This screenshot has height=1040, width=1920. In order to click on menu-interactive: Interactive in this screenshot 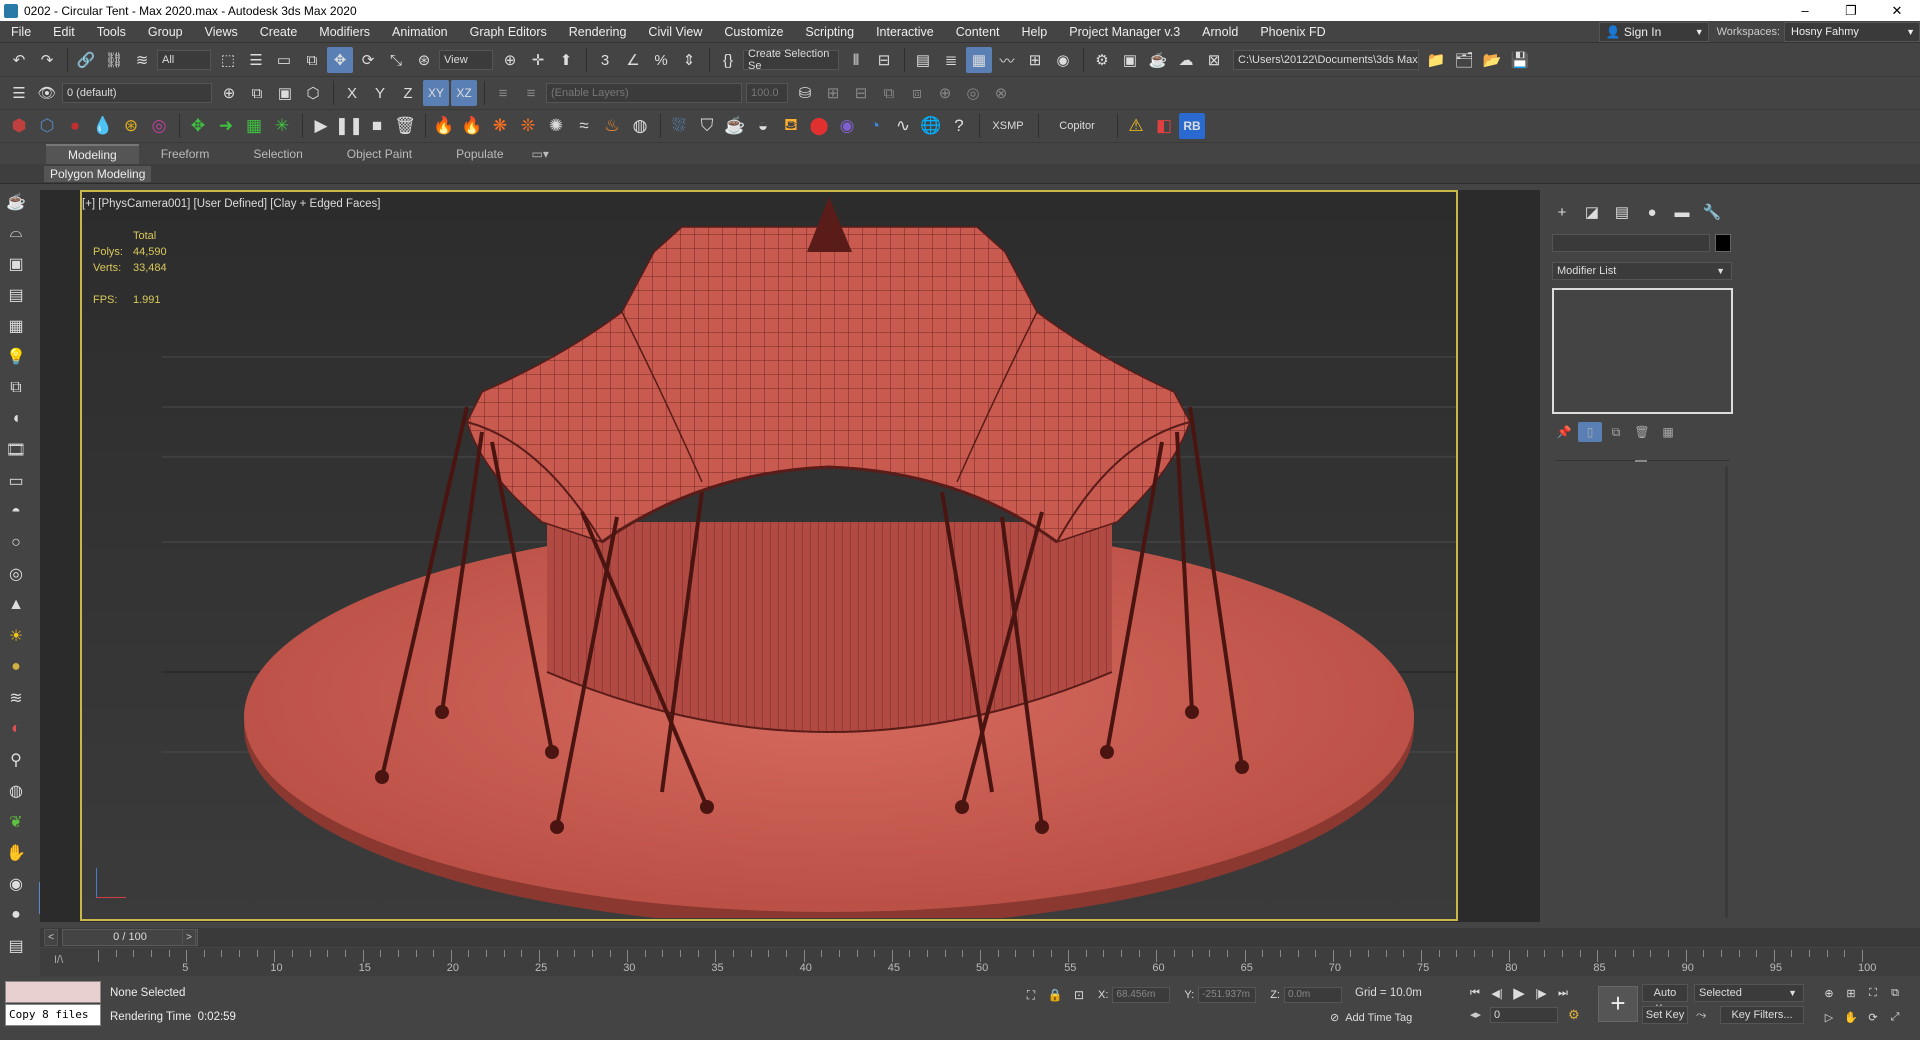, I will do `click(905, 32)`.